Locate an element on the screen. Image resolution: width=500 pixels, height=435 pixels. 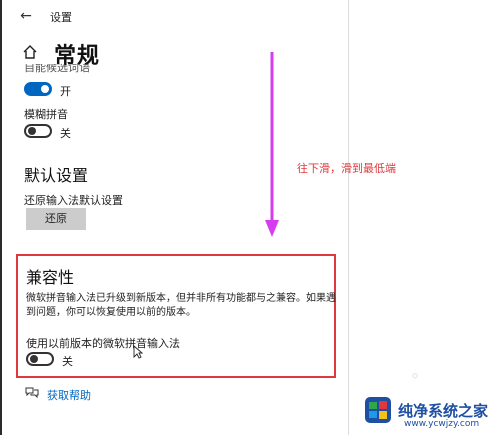
down-arrow-icon is located at coordinates (272, 144).